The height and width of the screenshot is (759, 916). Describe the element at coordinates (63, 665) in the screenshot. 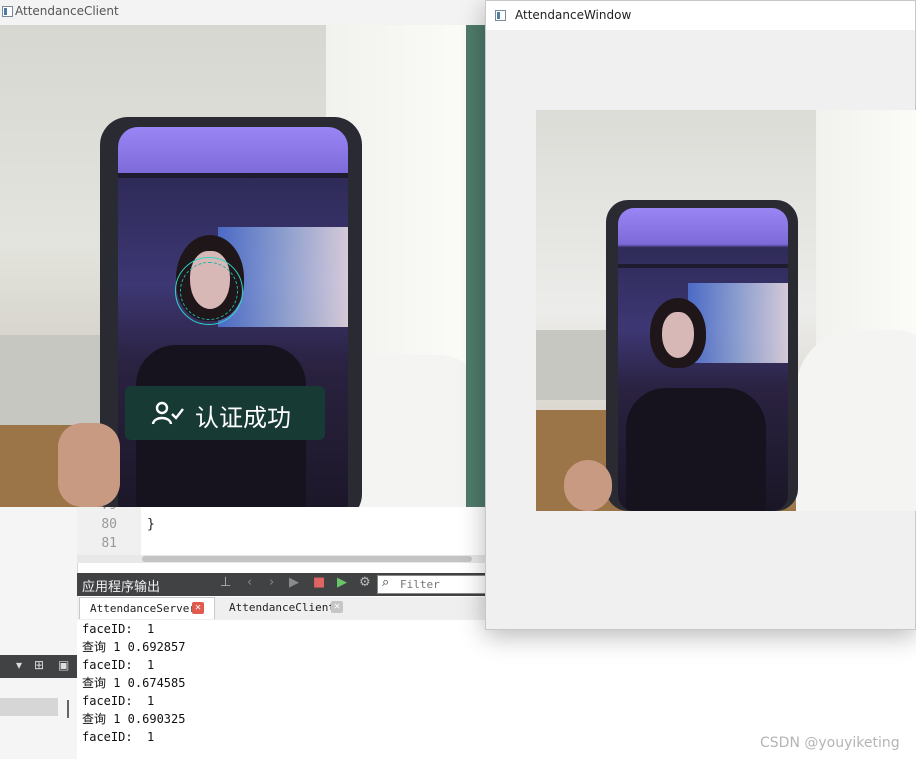

I see `close-panel-icon: ▣` at that location.